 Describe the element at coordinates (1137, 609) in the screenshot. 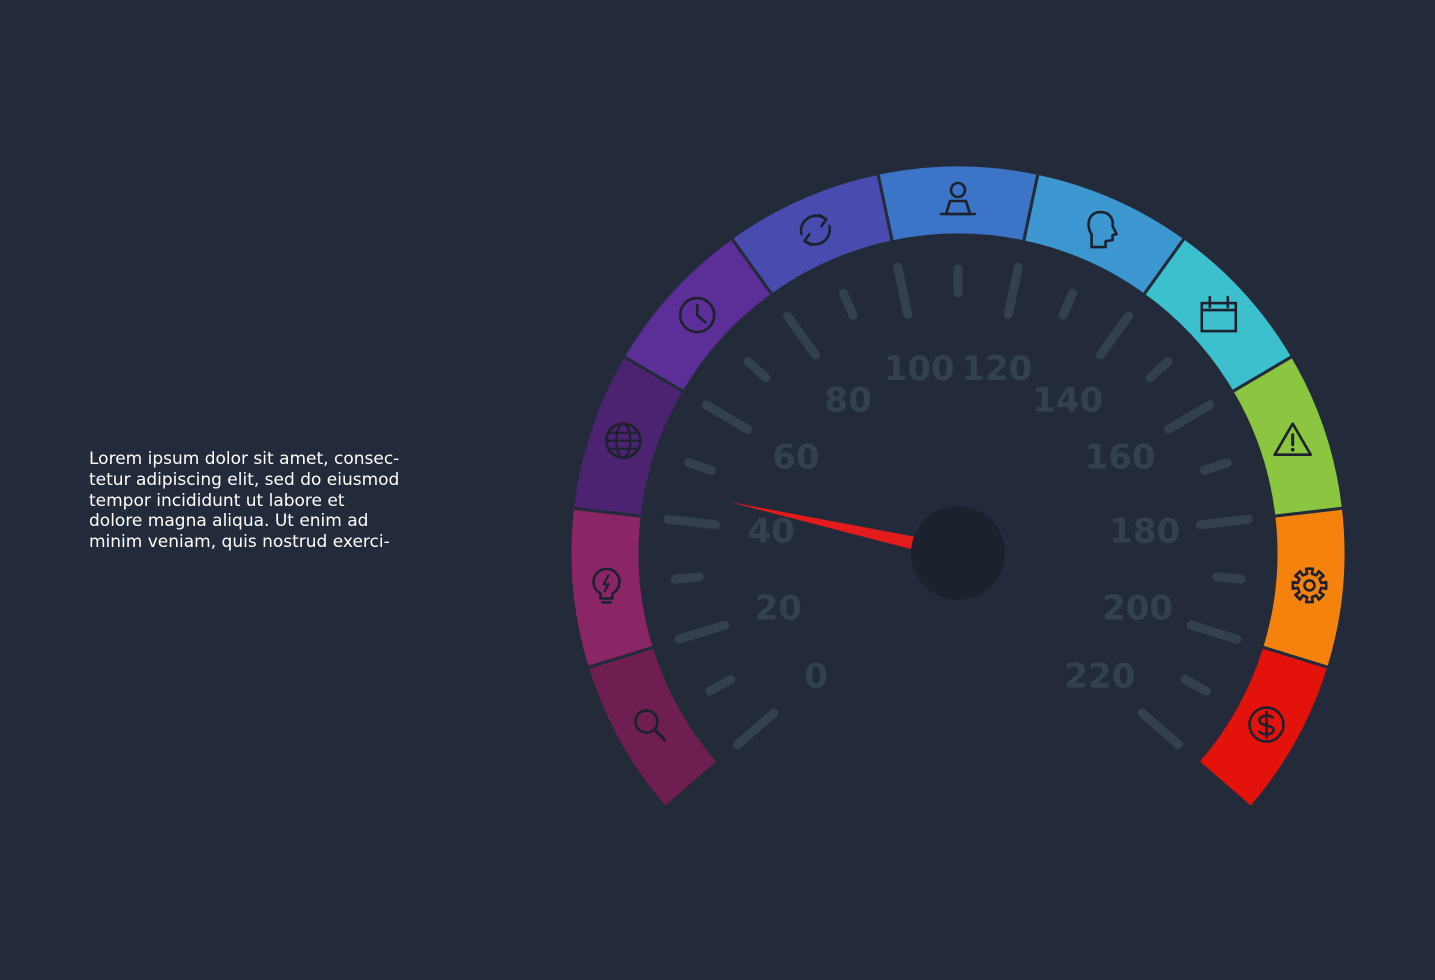

I see `gauge-scale-label: 200` at that location.